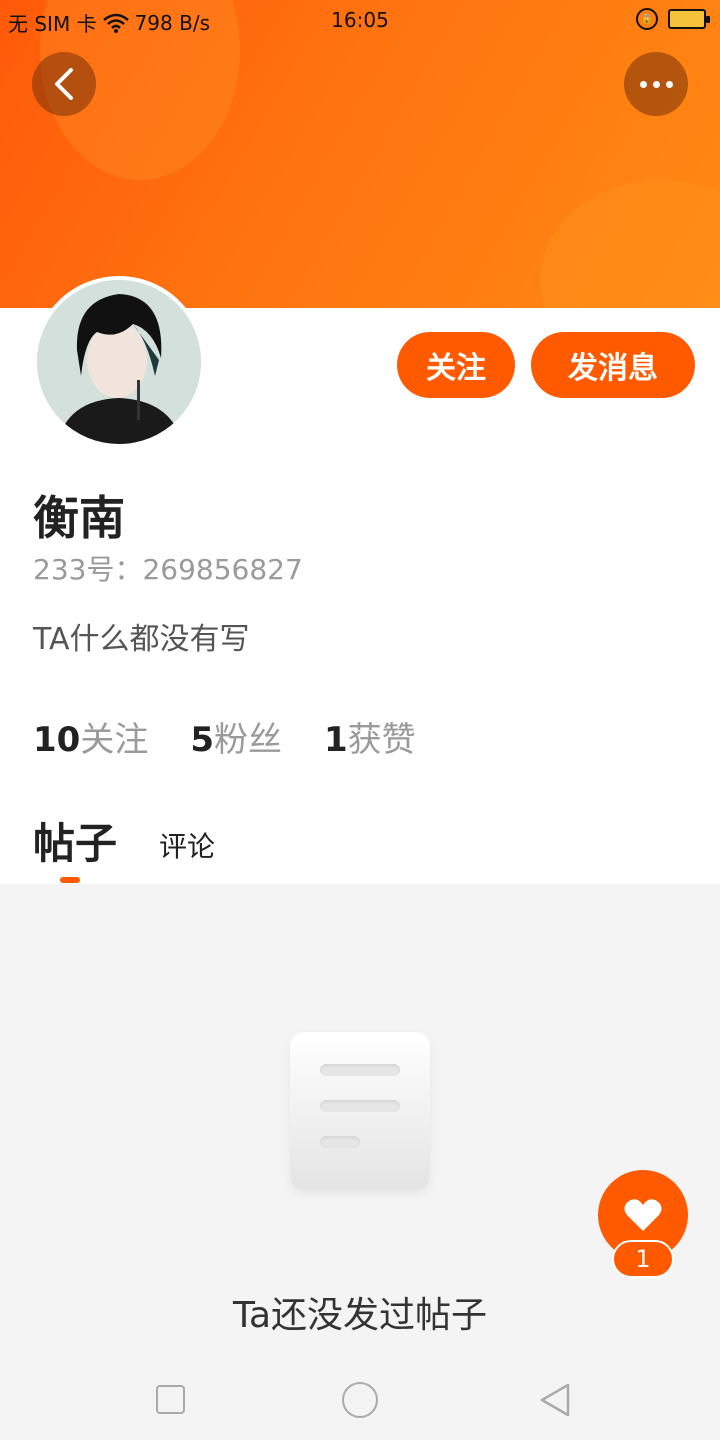  Describe the element at coordinates (360, 1111) in the screenshot. I see `empty-document-icon` at that location.